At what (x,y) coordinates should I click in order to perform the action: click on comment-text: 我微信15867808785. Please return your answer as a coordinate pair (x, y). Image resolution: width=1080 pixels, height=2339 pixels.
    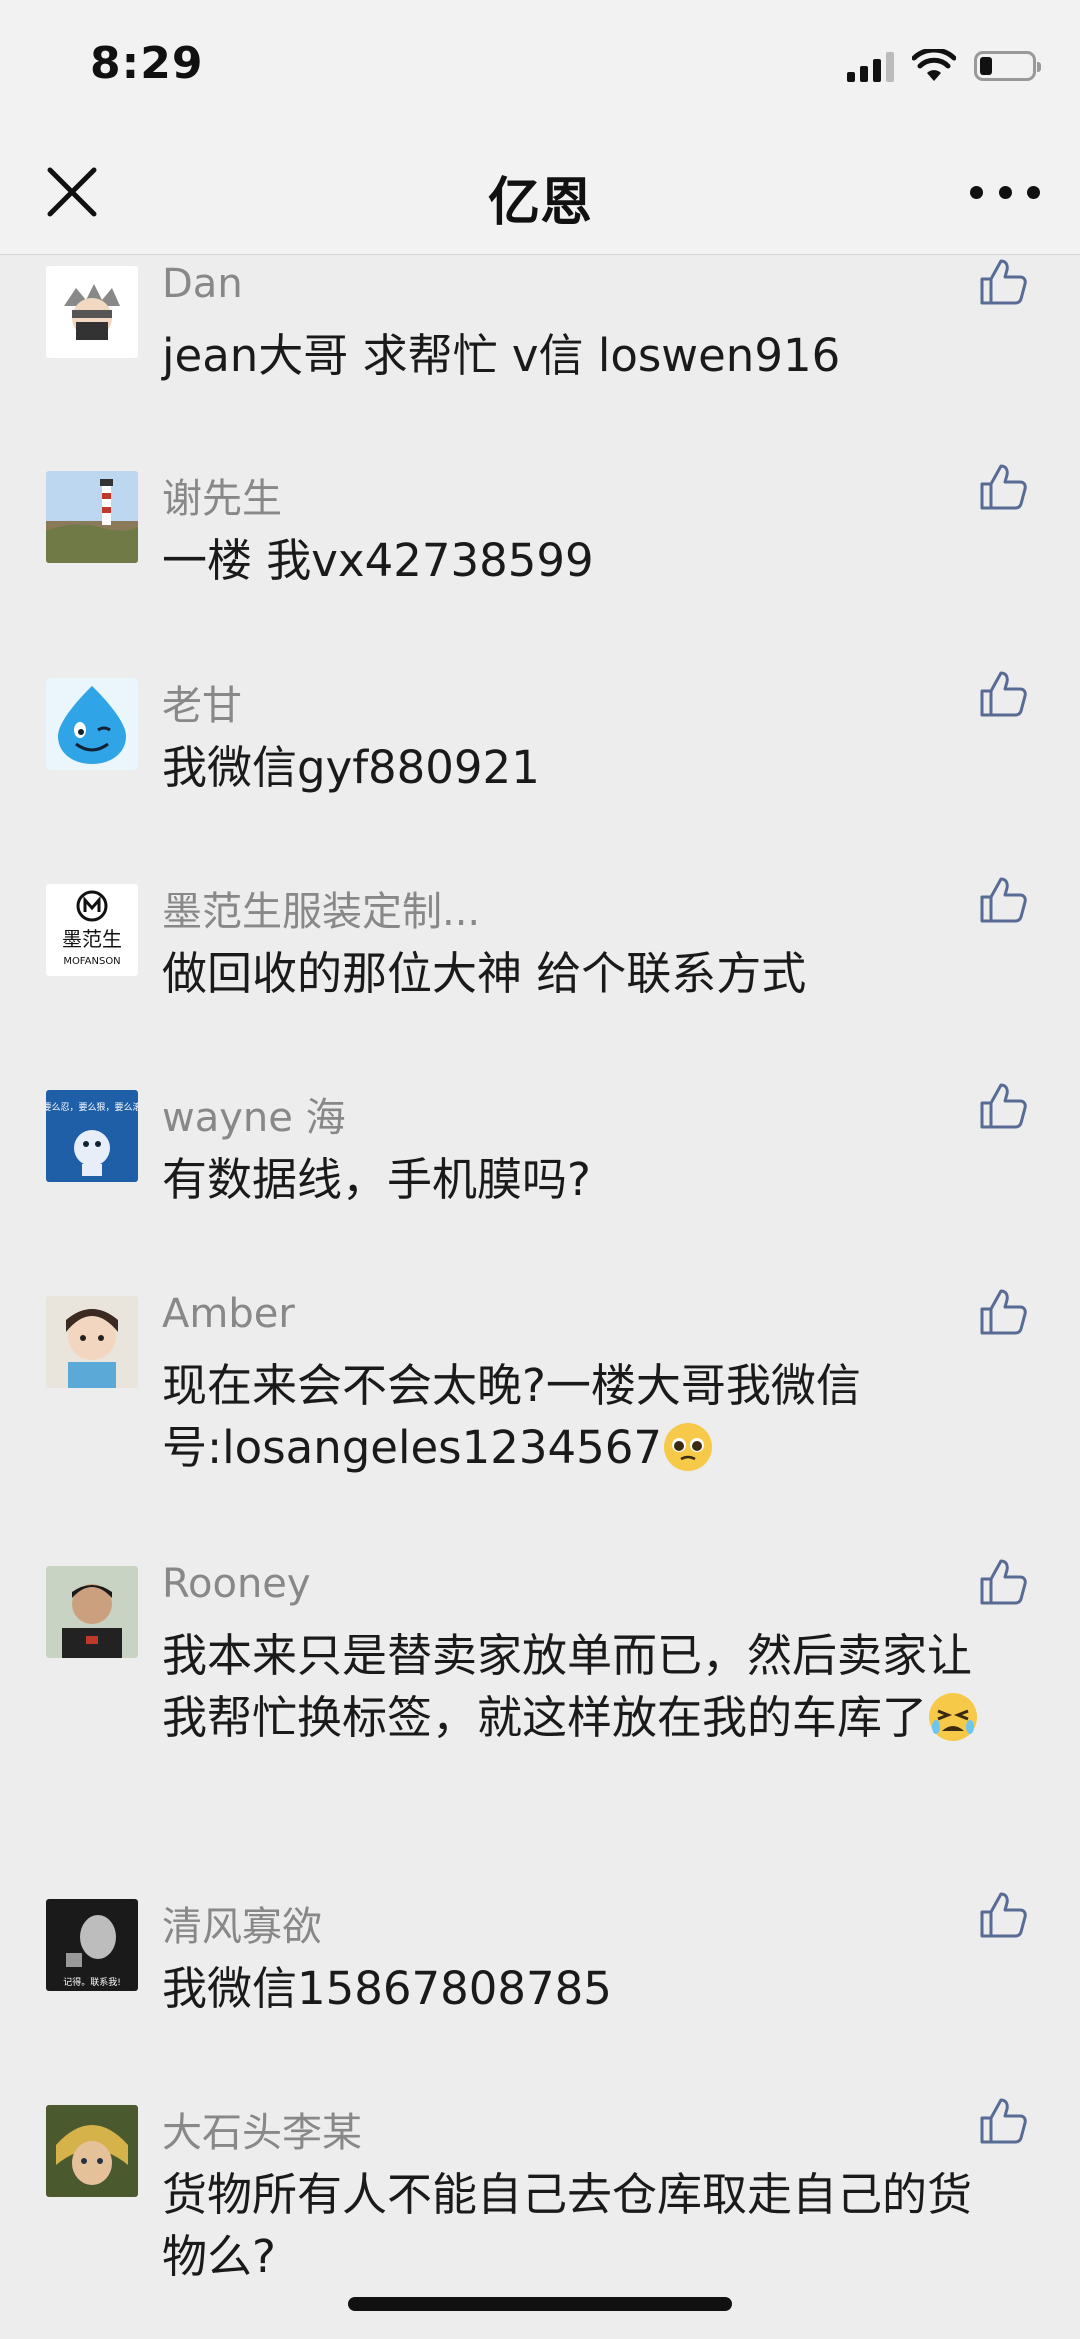
    Looking at the image, I should click on (387, 1988).